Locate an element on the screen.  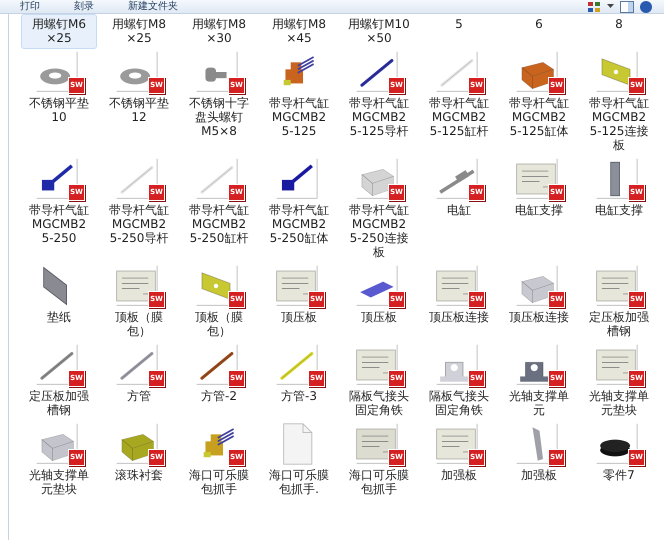
file-item: 带导杆气缸 MGCMB2 5-250缸体 is located at coordinates (299, 202).